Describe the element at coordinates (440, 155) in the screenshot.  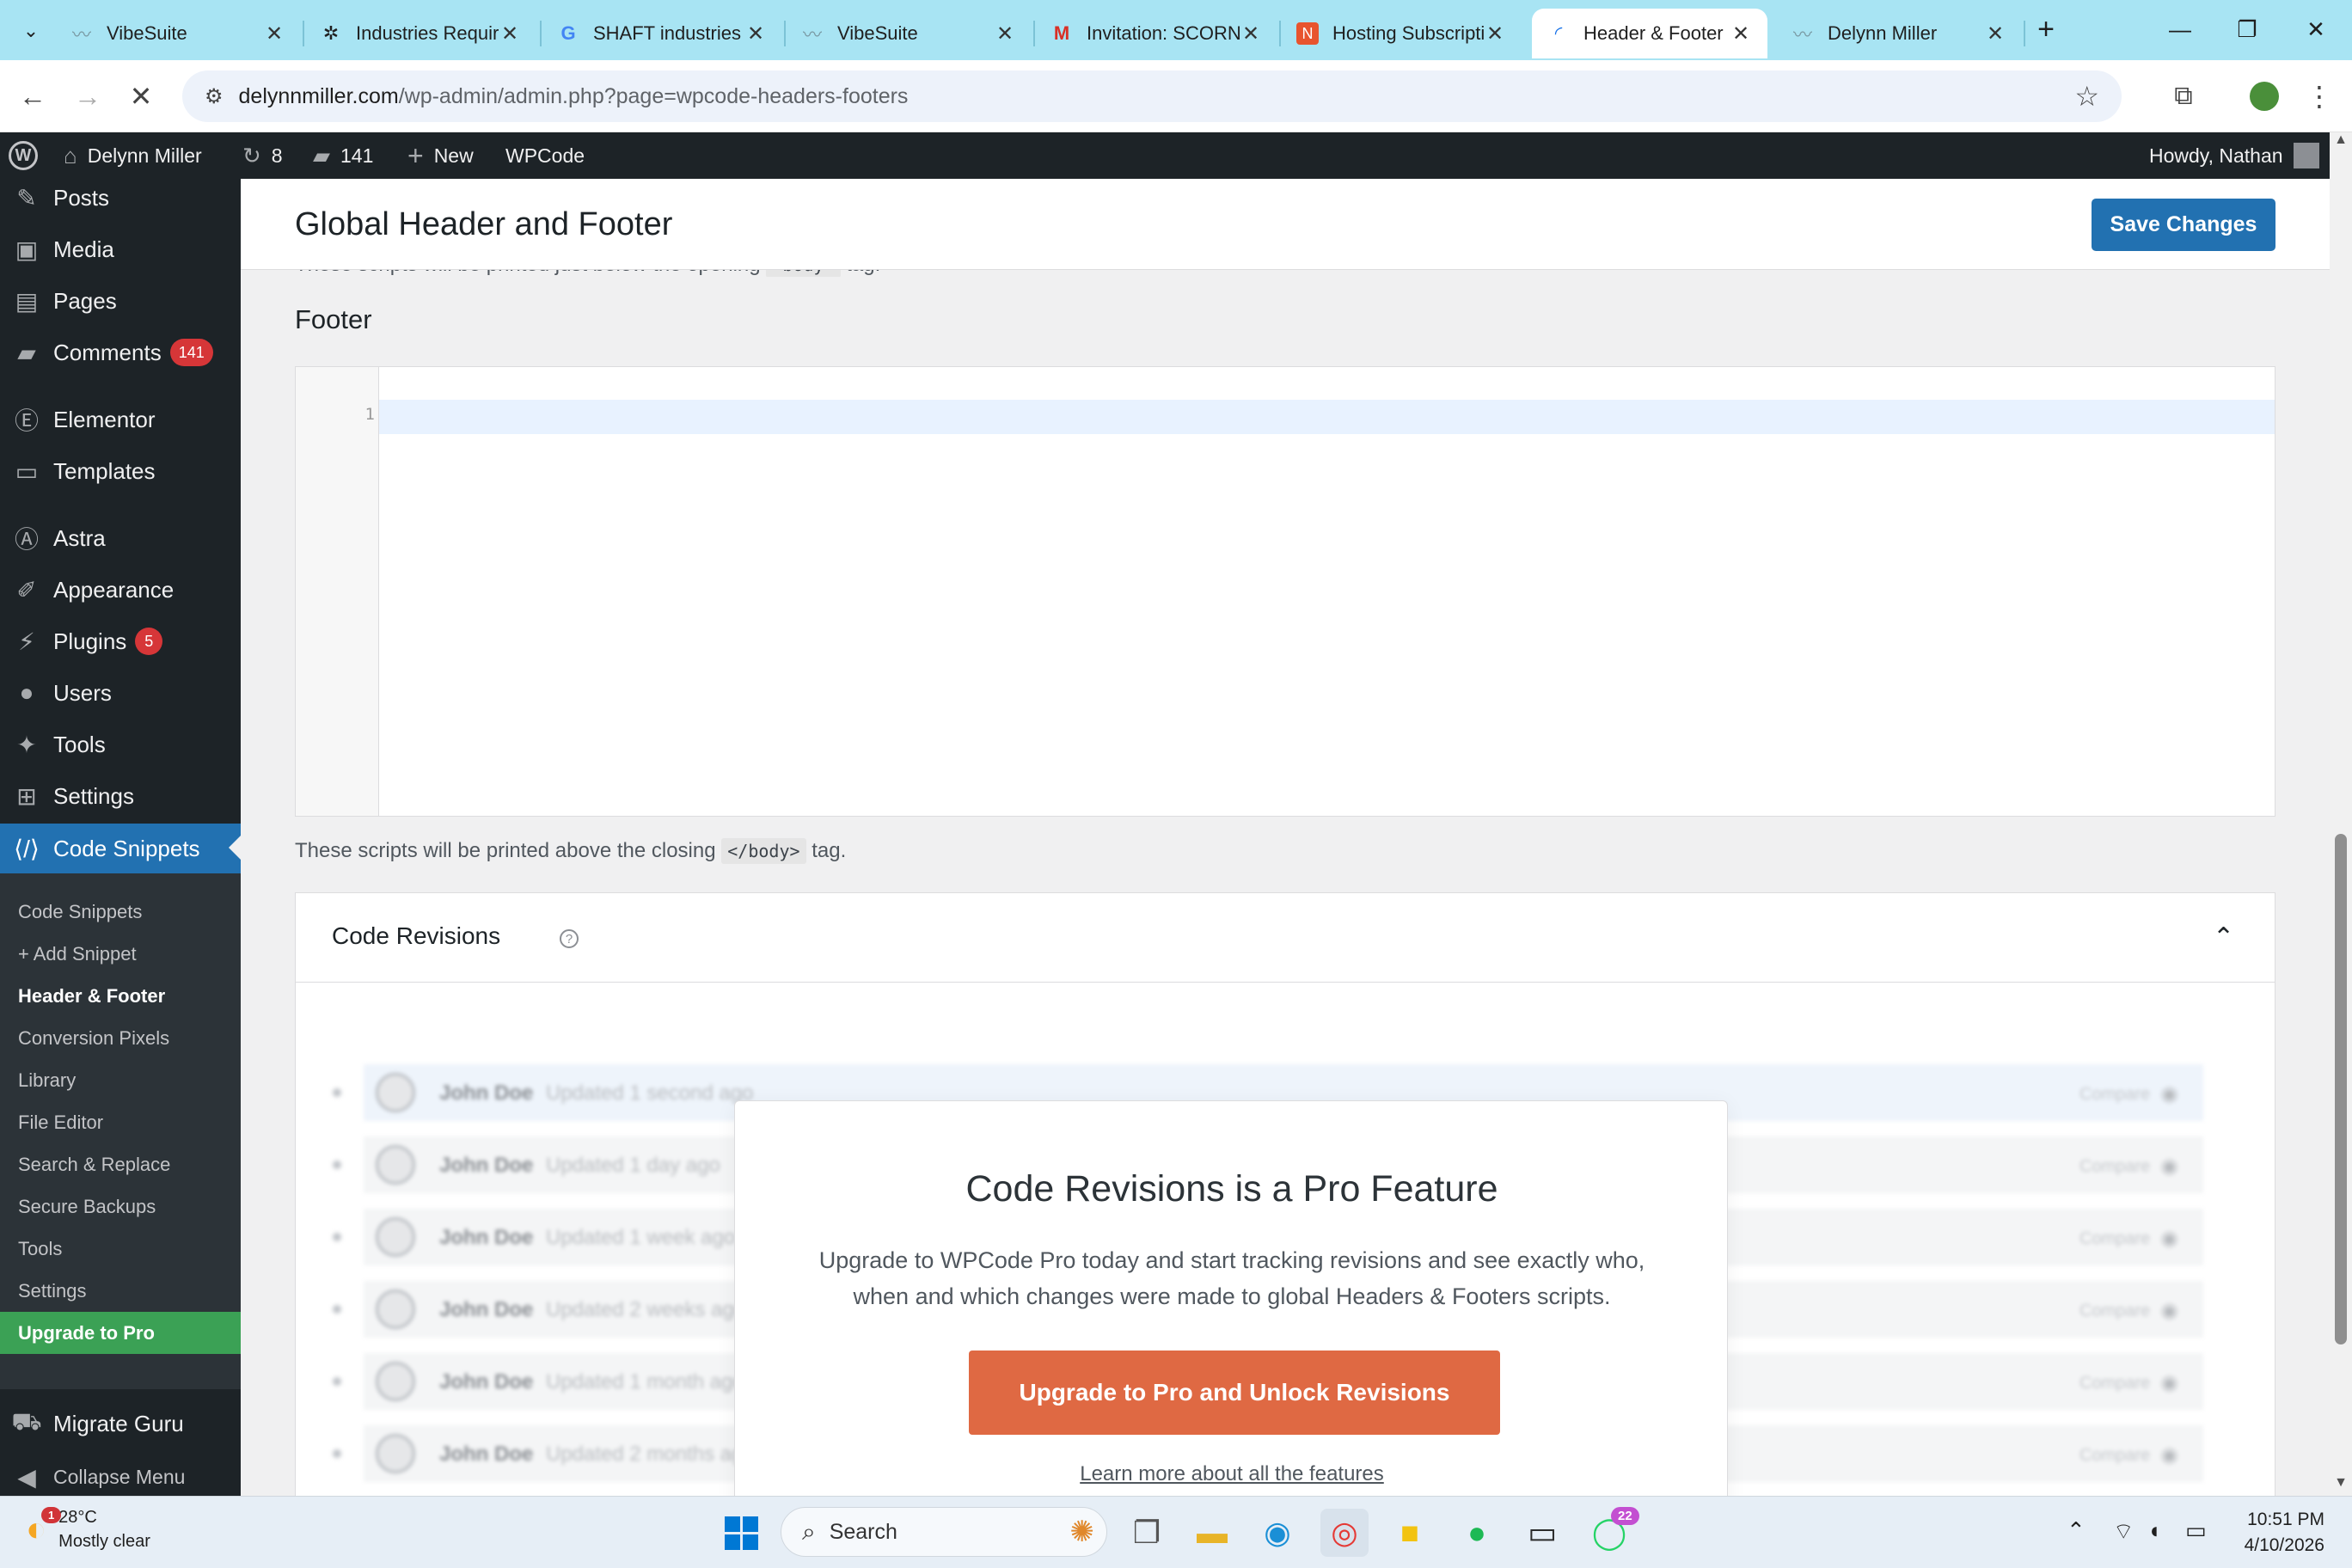
I see `new-content-link: + New` at that location.